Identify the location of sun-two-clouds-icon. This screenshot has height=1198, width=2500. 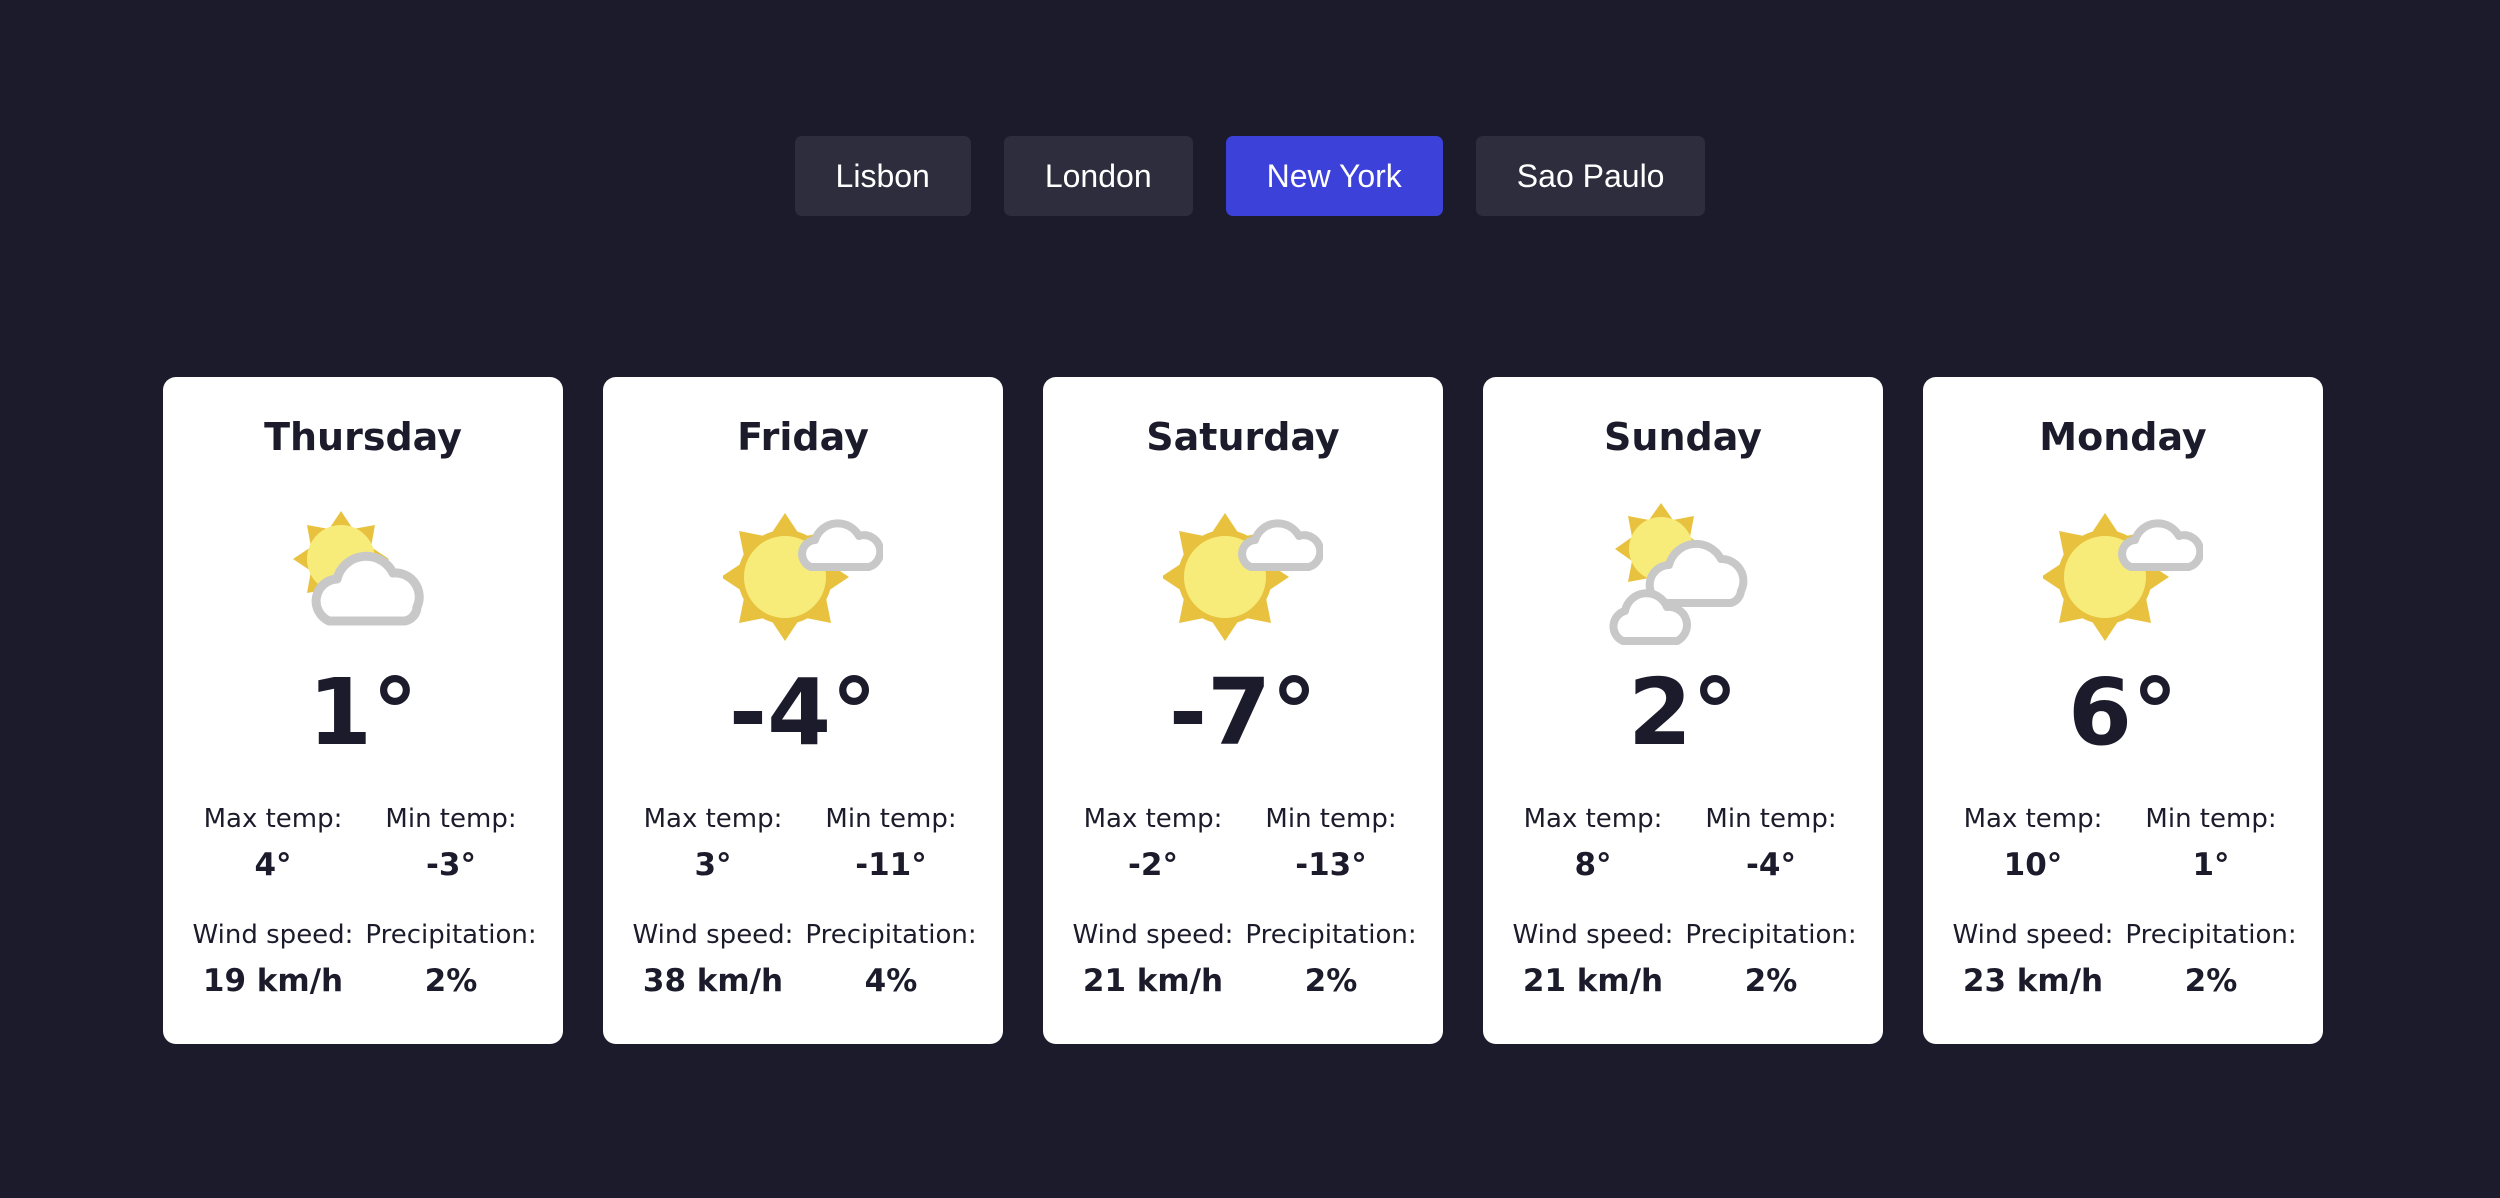
(1683, 574).